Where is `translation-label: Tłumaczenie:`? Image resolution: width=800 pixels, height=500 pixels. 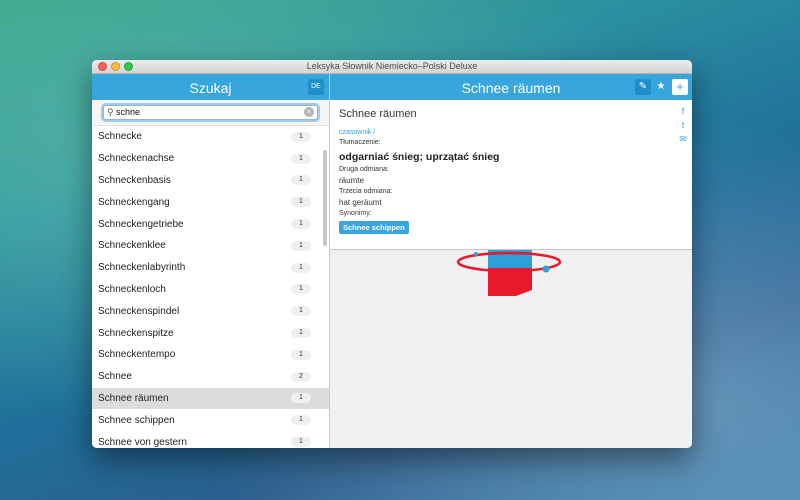
translation-label: Tłumaczenie: is located at coordinates (360, 142).